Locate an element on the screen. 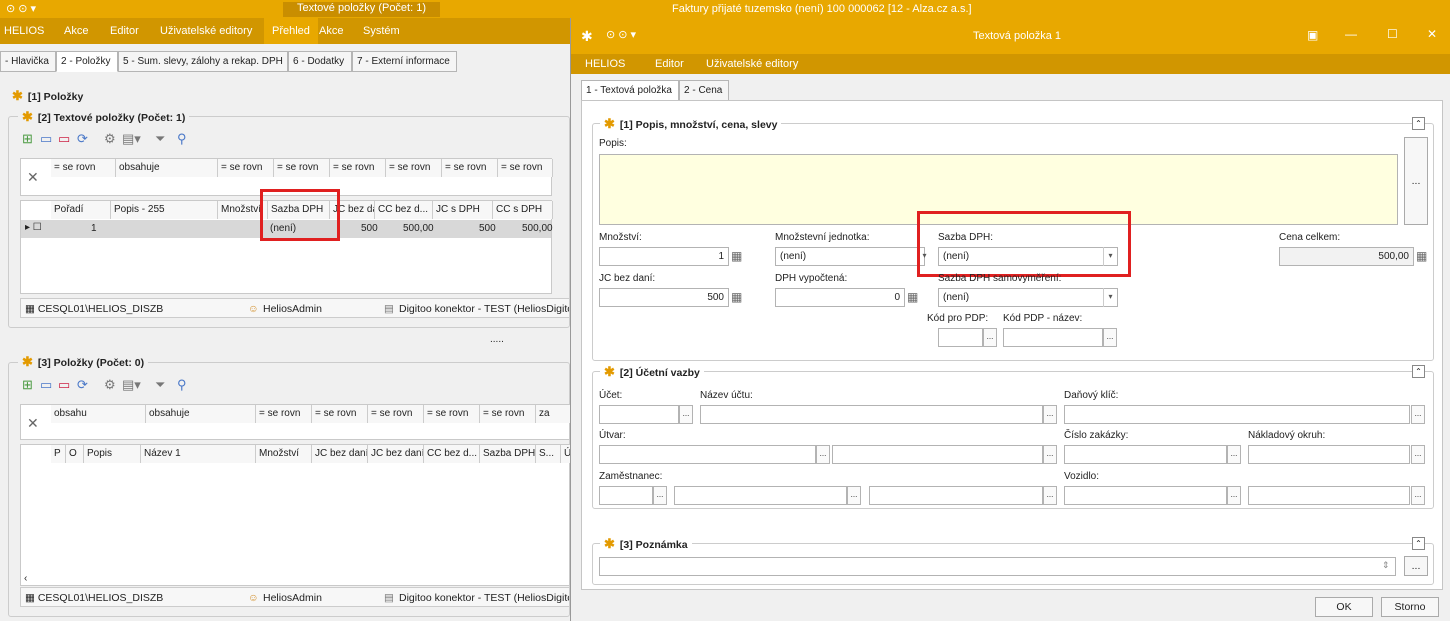 The image size is (1450, 621). filter-op: obsahu is located at coordinates (98, 414).